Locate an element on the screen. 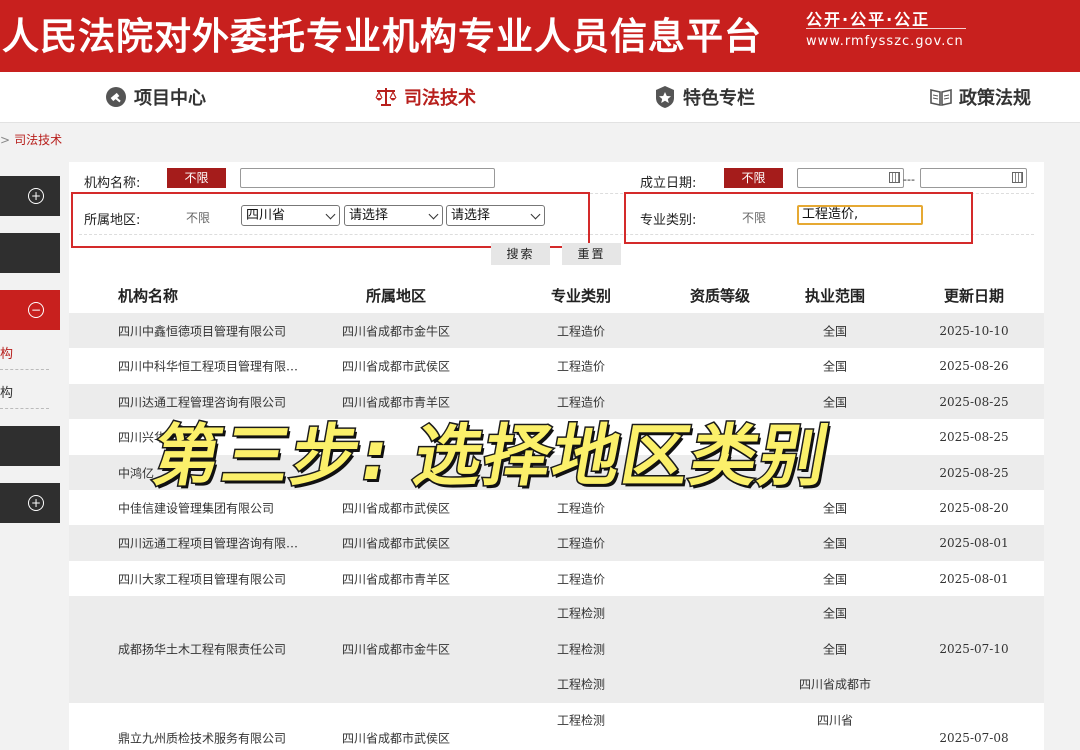  nav-label: 项目中心 is located at coordinates (170, 98).